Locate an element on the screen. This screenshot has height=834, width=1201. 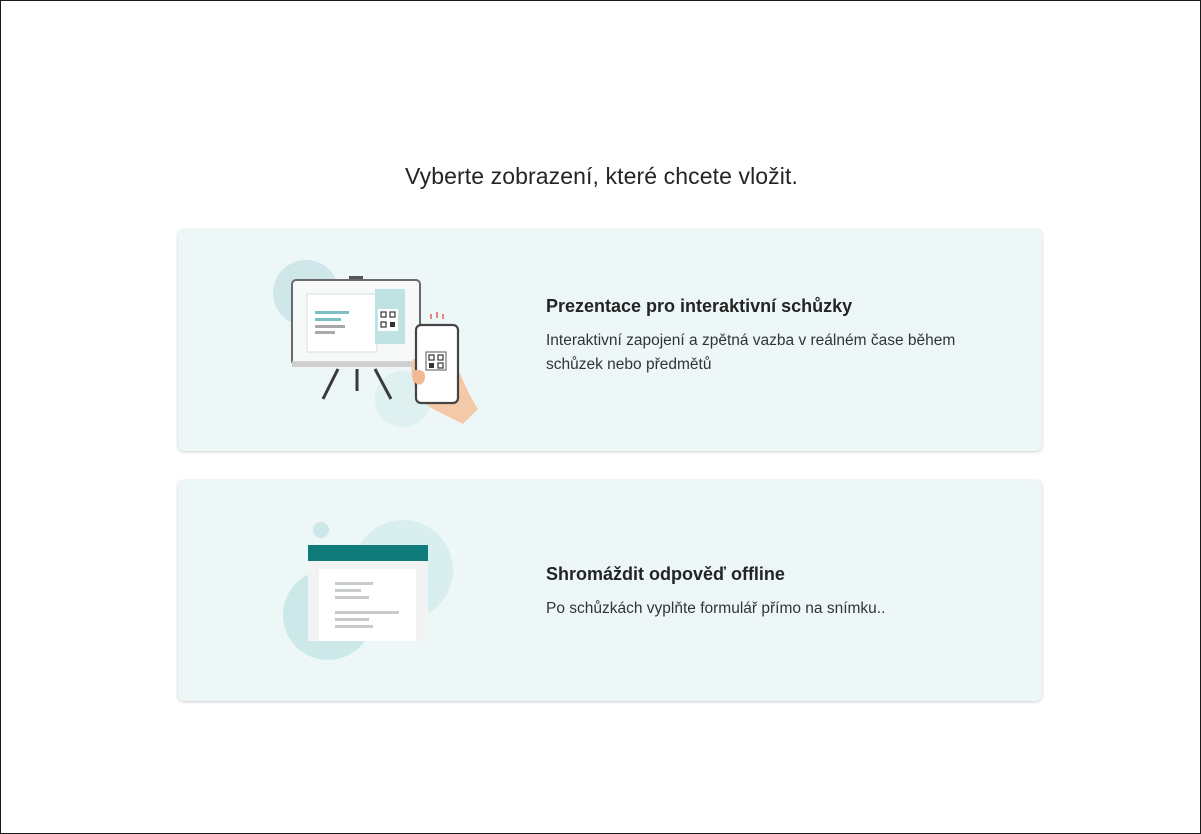
presentation-easel-phone-icon is located at coordinates (373, 344).